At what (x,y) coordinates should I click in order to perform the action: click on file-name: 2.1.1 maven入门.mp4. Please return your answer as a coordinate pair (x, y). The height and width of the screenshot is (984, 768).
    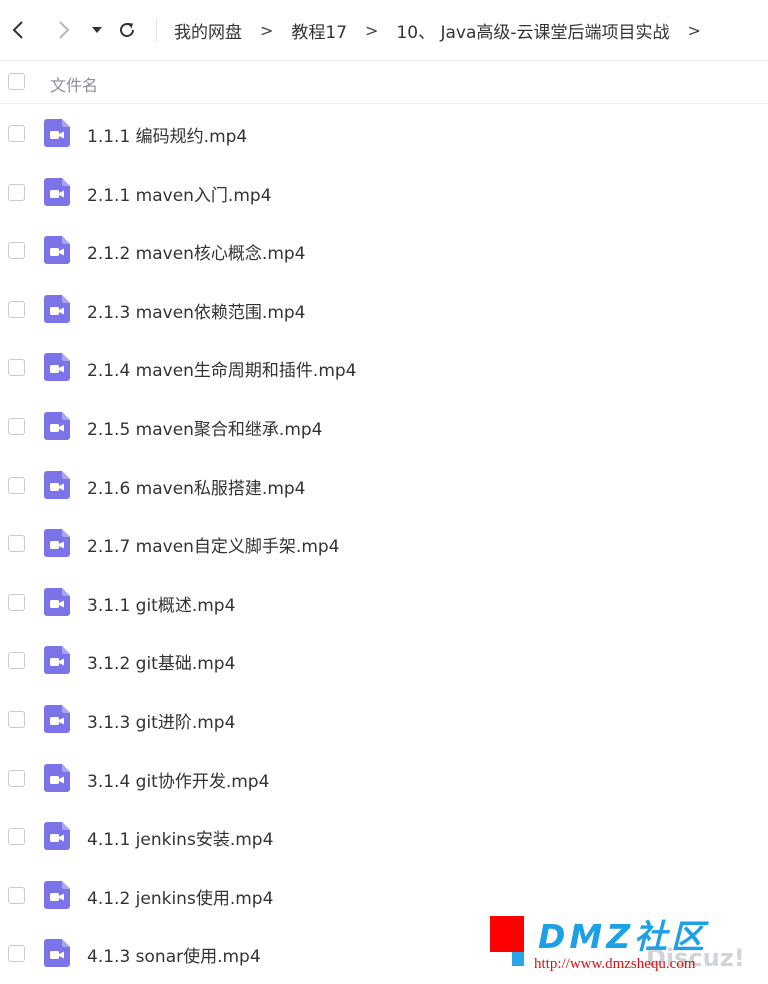
    Looking at the image, I should click on (179, 193).